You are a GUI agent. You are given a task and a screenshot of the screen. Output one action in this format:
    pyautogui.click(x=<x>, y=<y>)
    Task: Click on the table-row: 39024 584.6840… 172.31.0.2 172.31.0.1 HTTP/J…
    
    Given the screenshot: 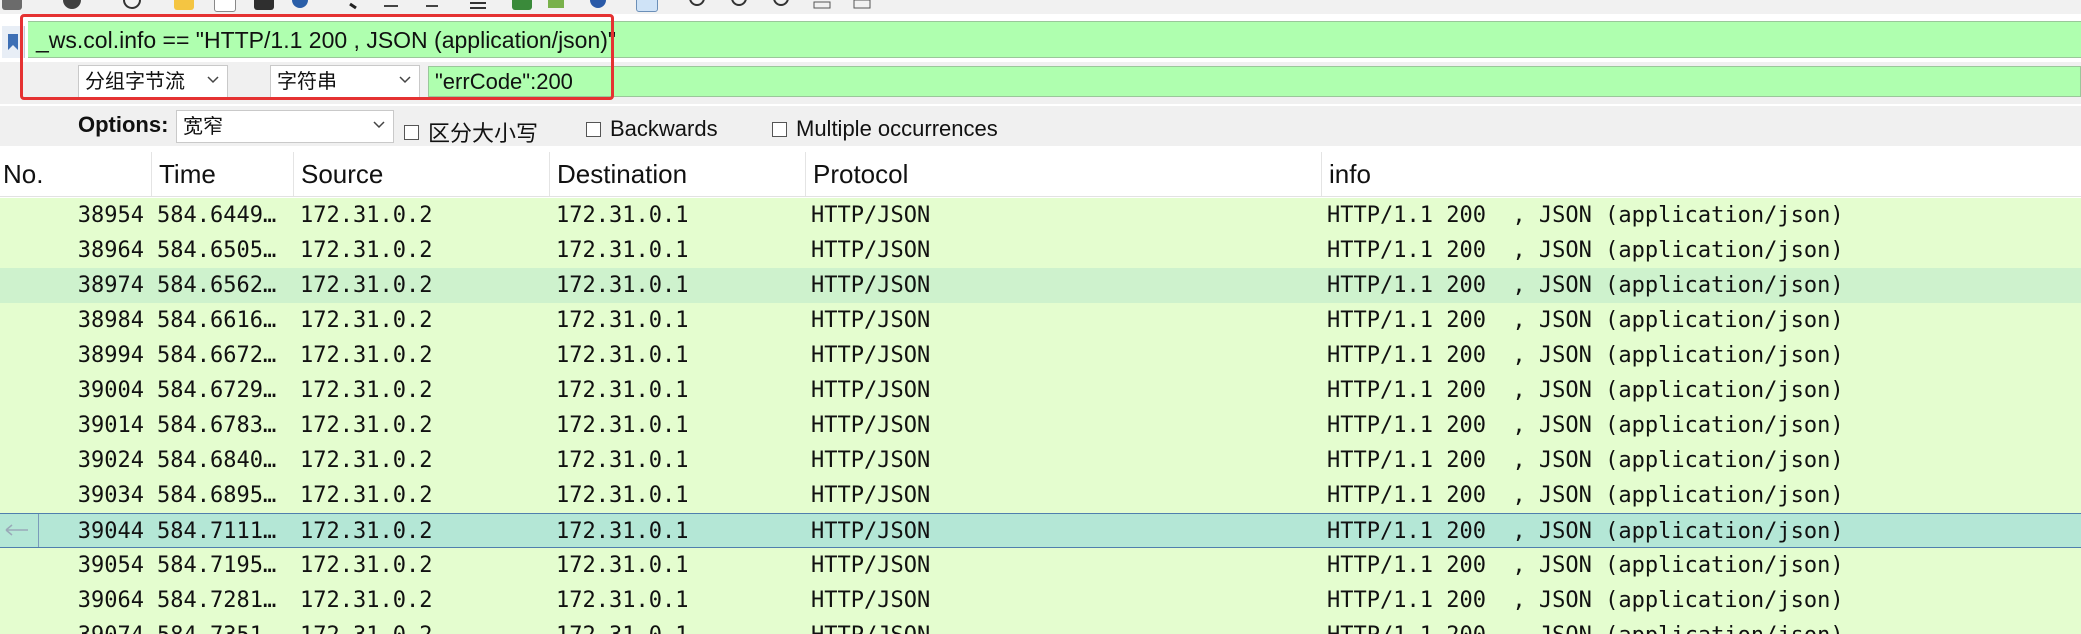 What is the action you would take?
    pyautogui.click(x=1040, y=460)
    